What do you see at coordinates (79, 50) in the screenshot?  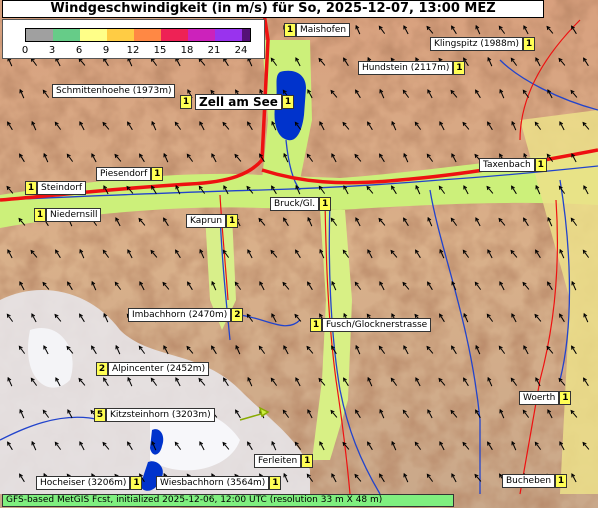 I see `legend-tick: 6` at bounding box center [79, 50].